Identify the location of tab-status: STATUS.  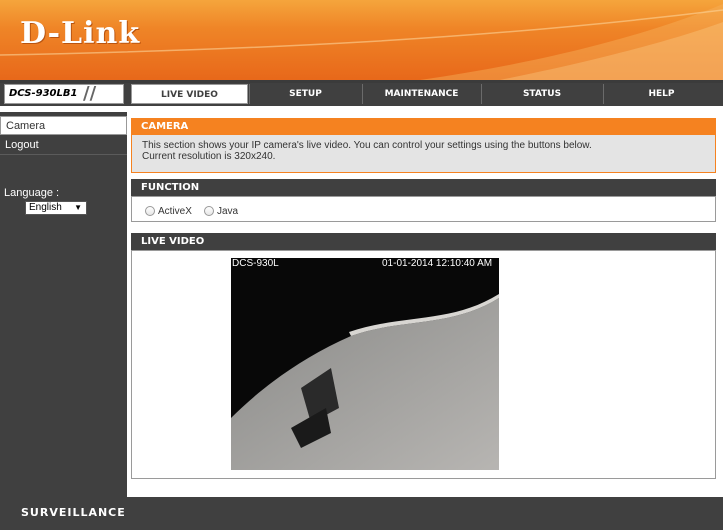
(541, 94).